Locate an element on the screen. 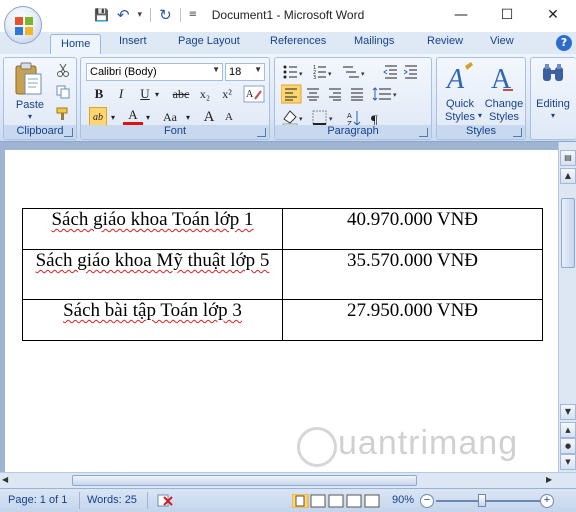 This screenshot has height=512, width=576. change-case-dropdown-icon: ▾ is located at coordinates (188, 117).